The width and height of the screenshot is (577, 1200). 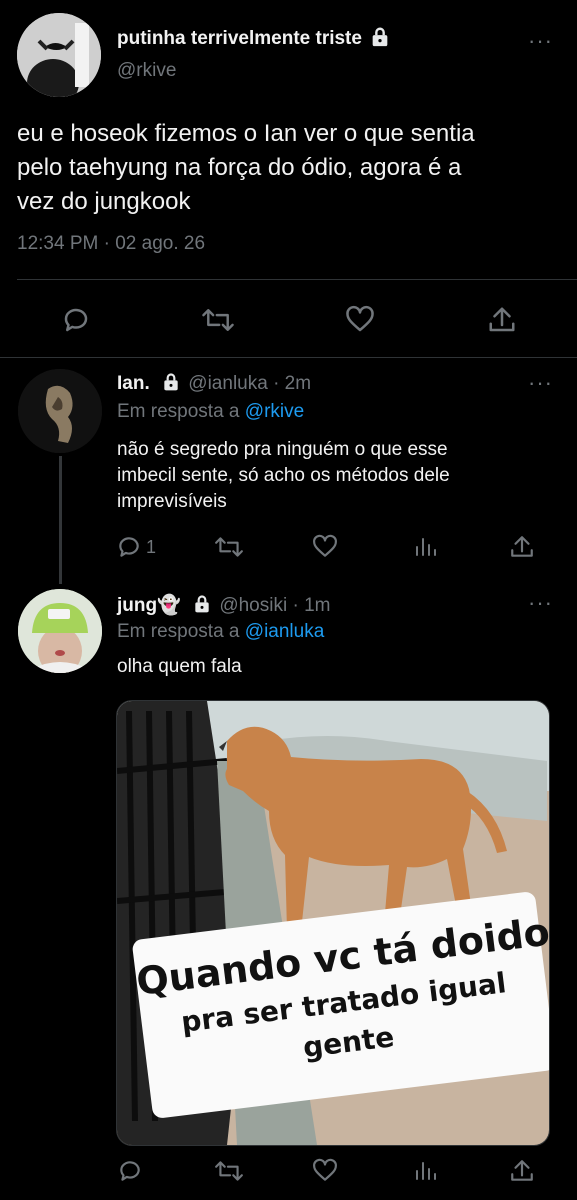 What do you see at coordinates (239, 38) in the screenshot?
I see `display-name: putinha terrivelmente triste` at bounding box center [239, 38].